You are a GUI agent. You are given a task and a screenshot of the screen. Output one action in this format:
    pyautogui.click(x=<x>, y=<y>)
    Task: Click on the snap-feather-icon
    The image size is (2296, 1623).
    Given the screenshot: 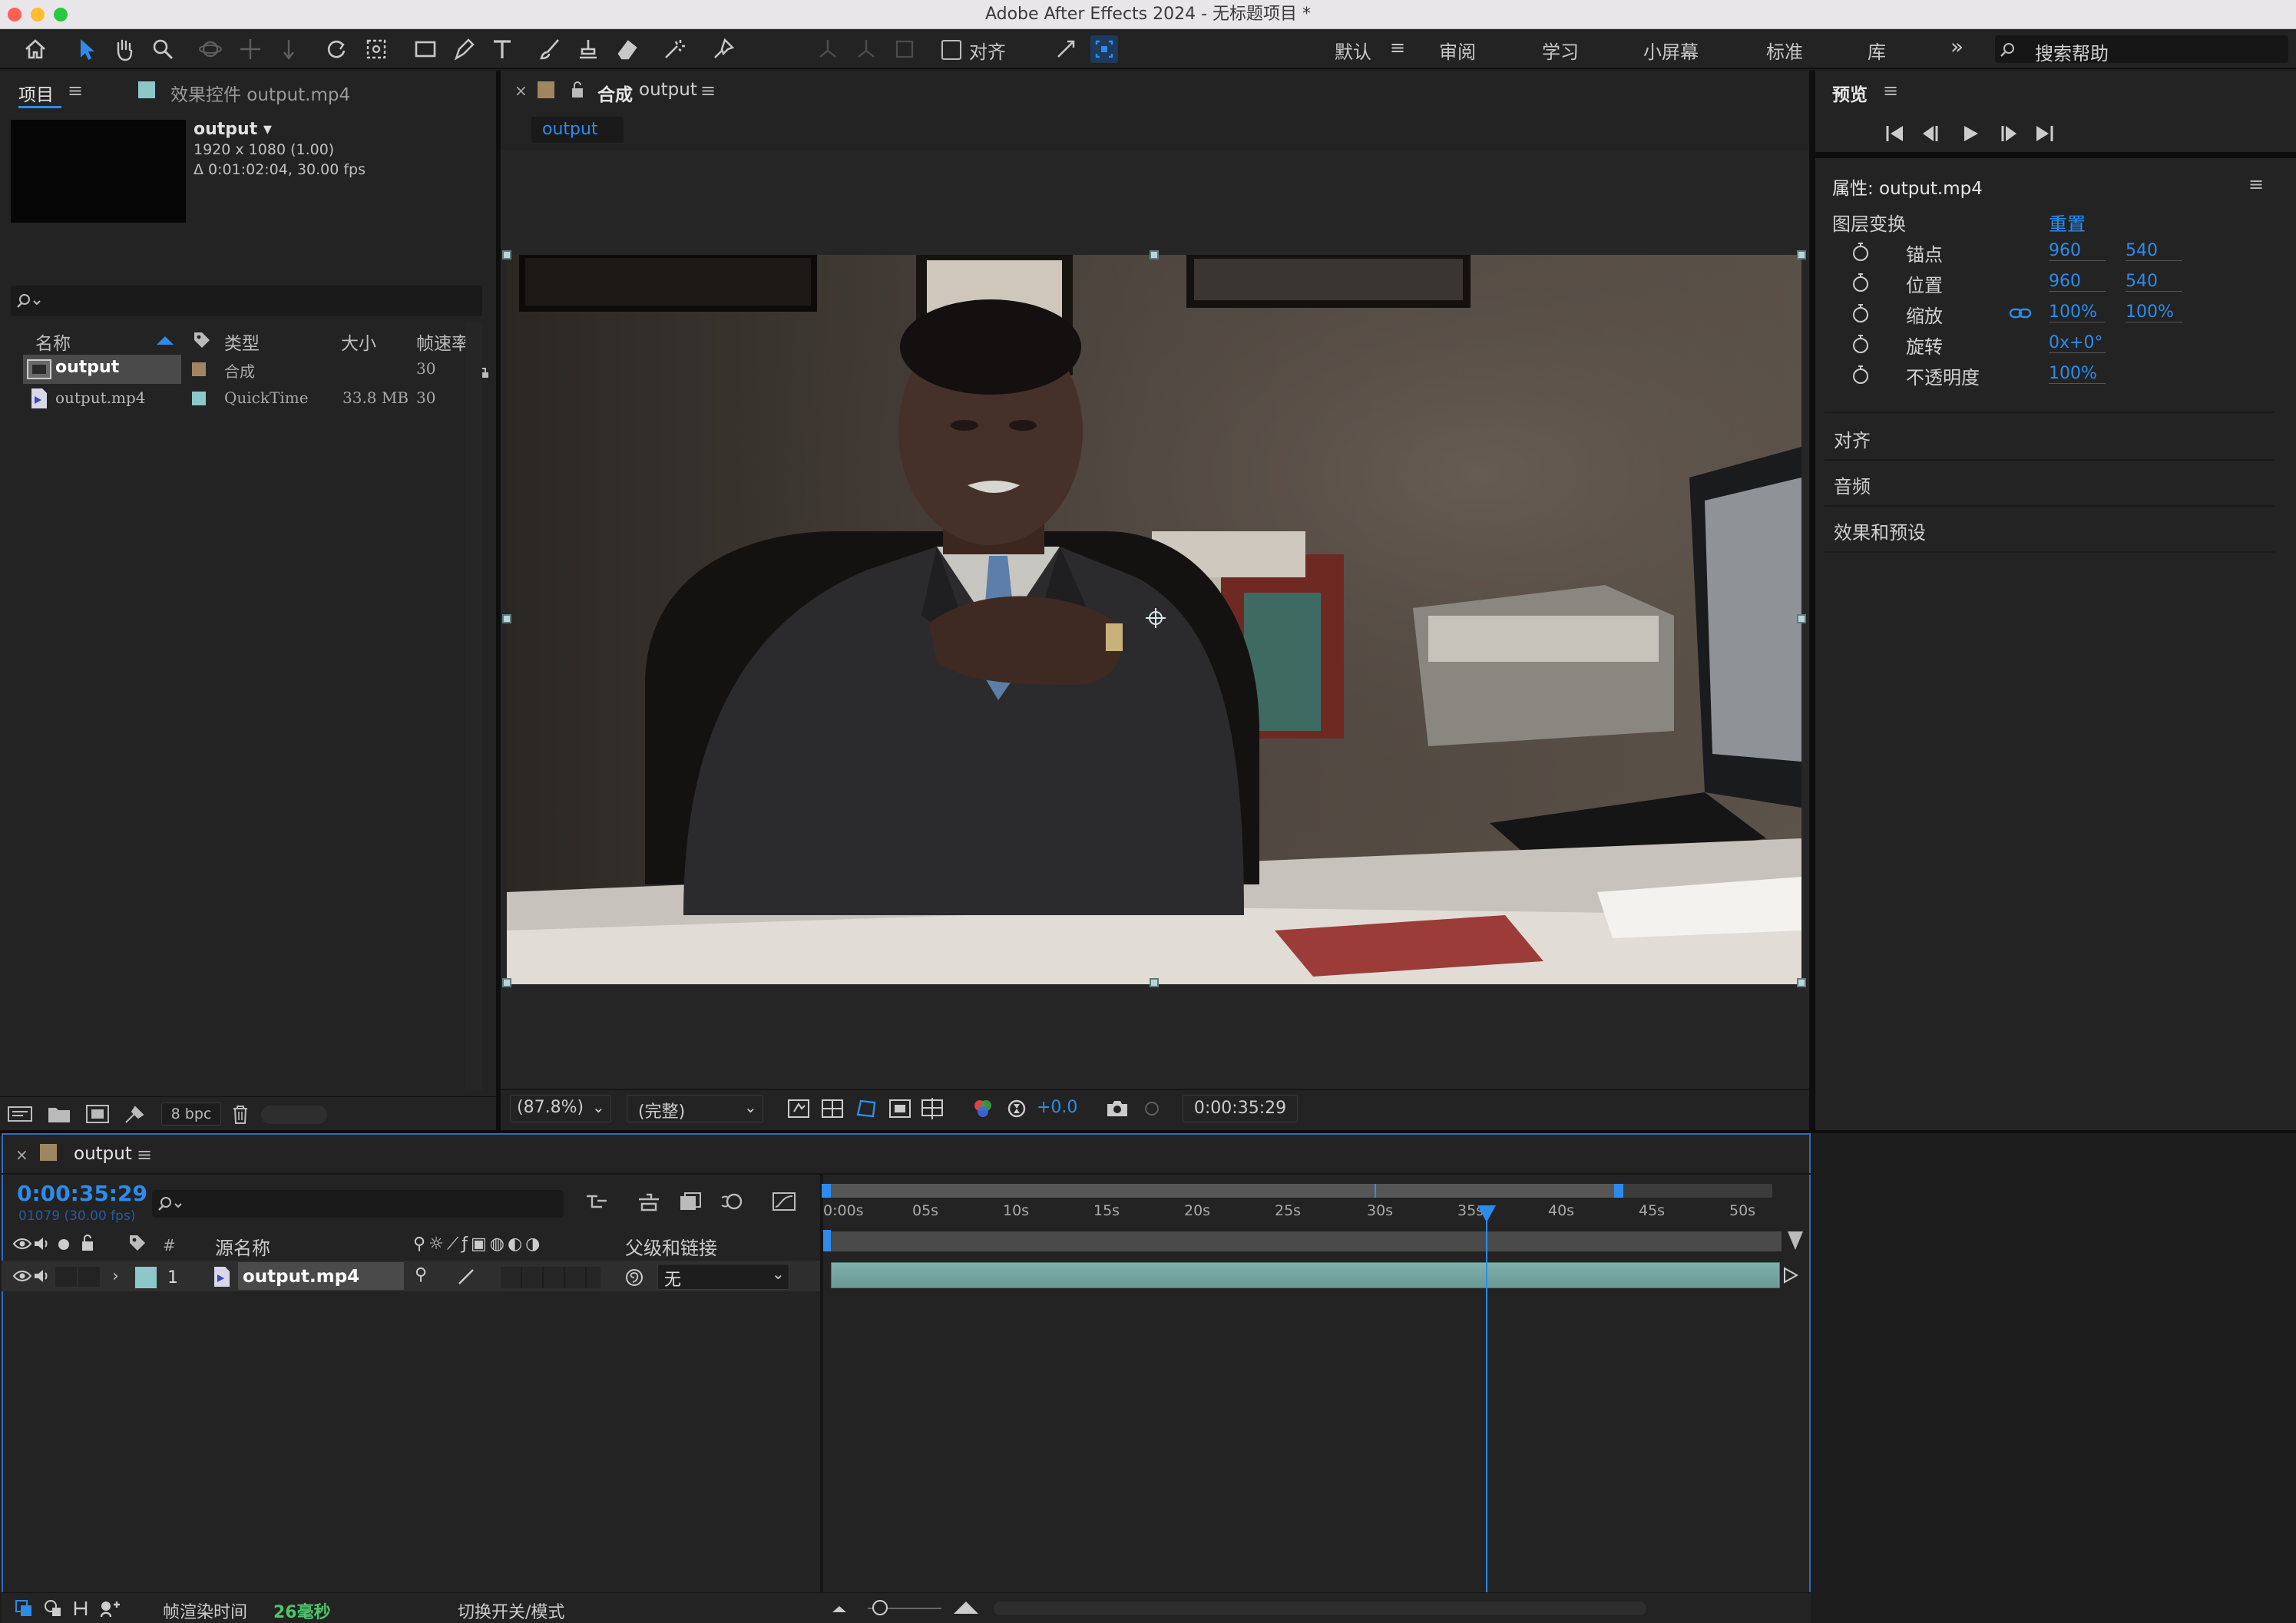 What is the action you would take?
    pyautogui.click(x=1066, y=49)
    